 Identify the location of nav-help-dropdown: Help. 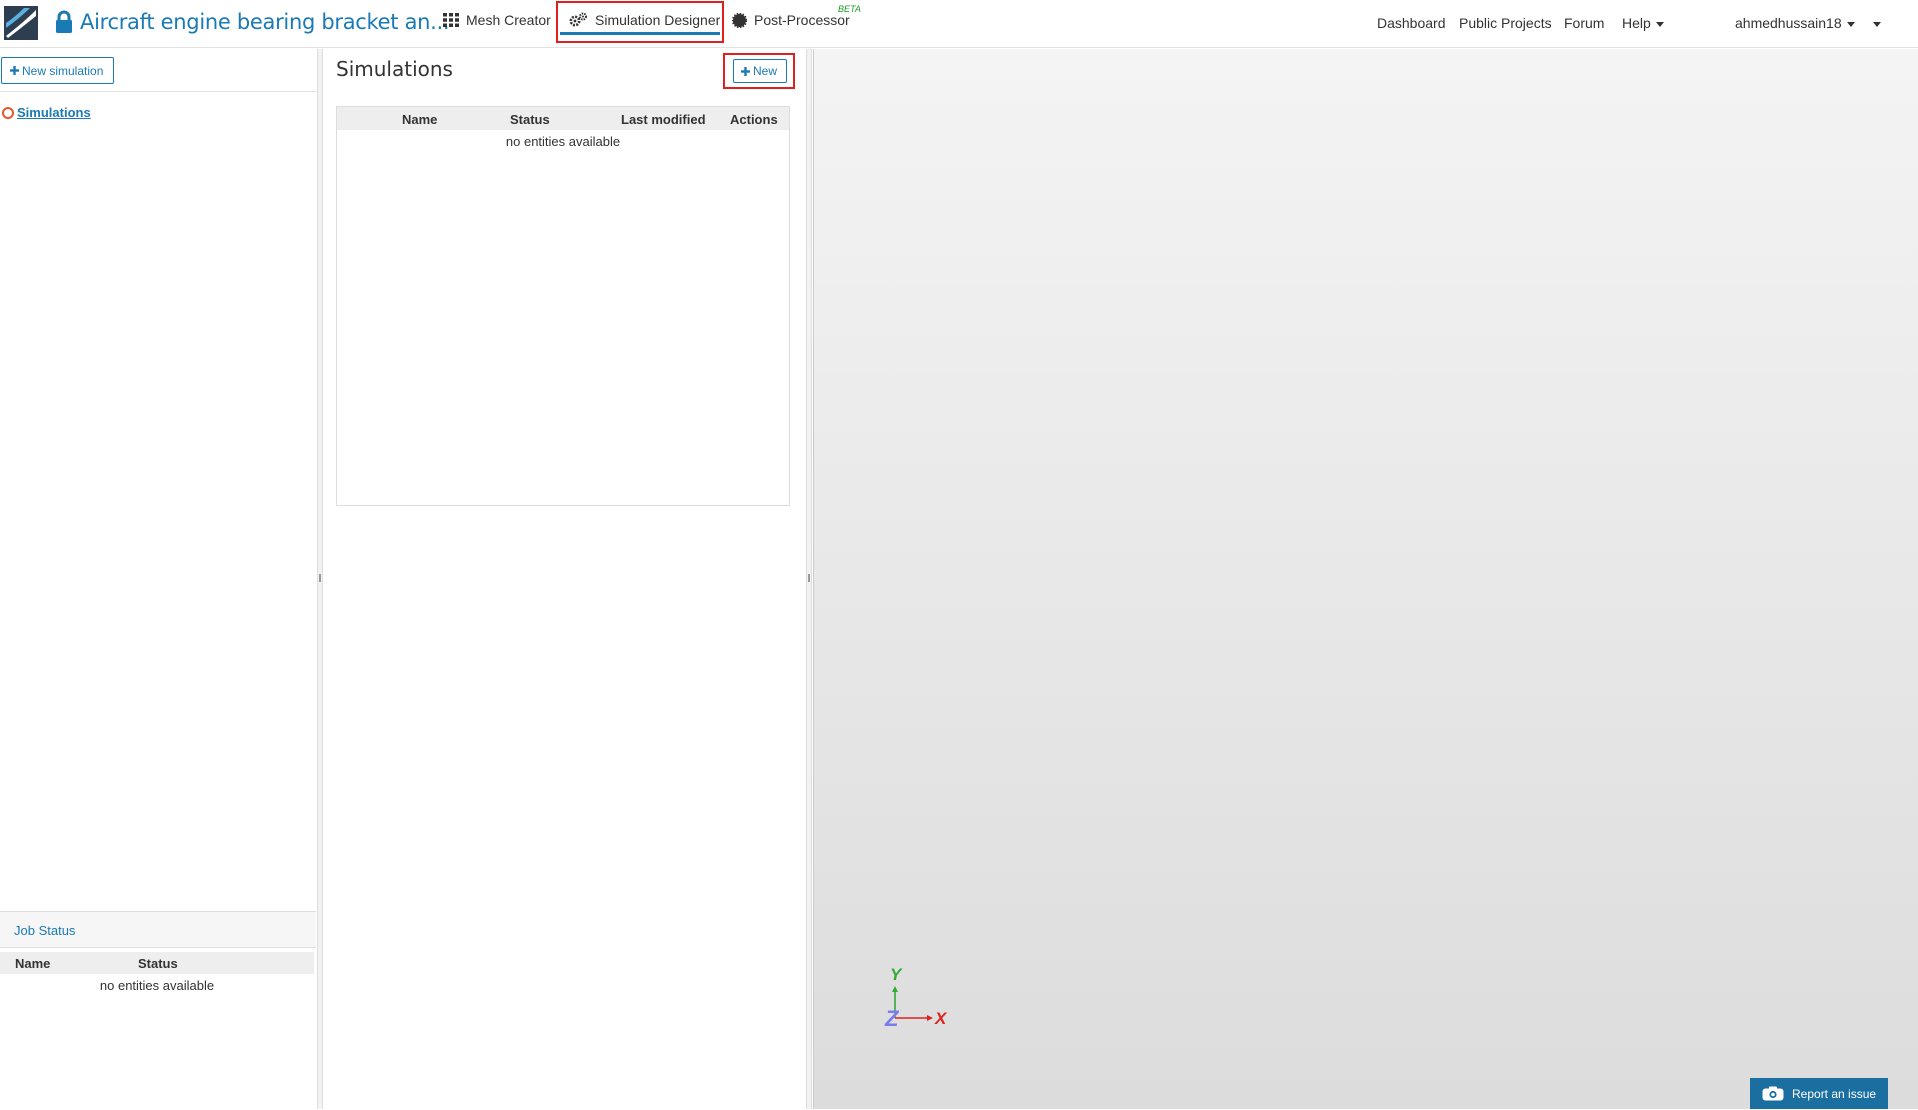
(1643, 23).